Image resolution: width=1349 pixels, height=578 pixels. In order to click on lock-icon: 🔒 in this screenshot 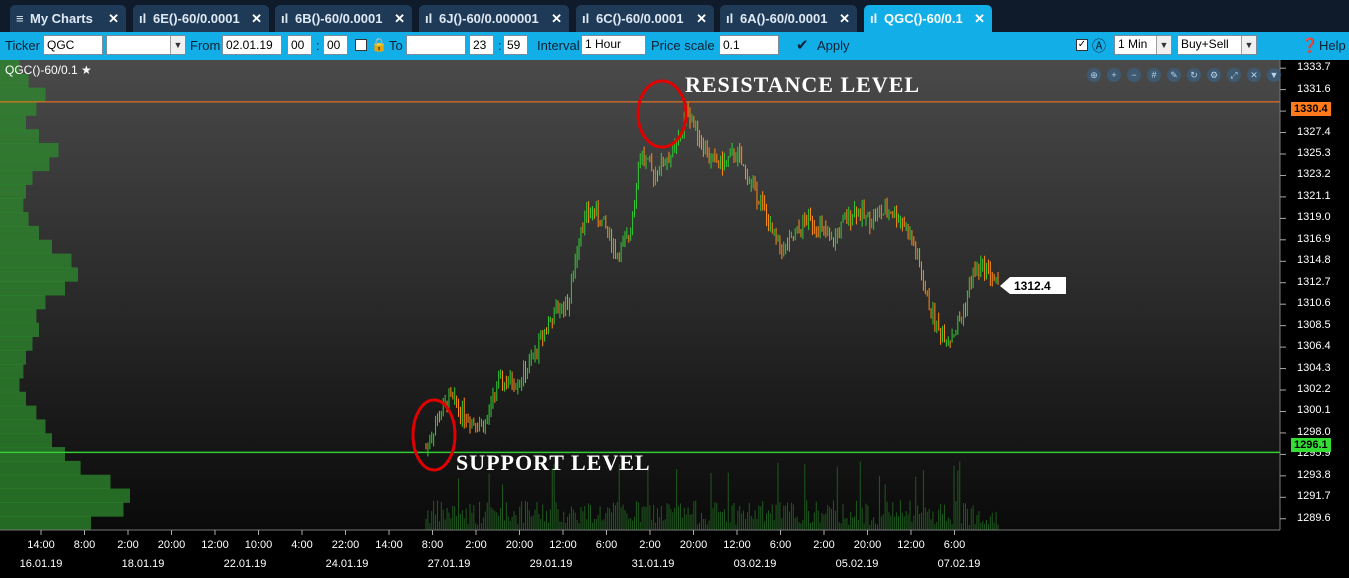, I will do `click(379, 45)`.